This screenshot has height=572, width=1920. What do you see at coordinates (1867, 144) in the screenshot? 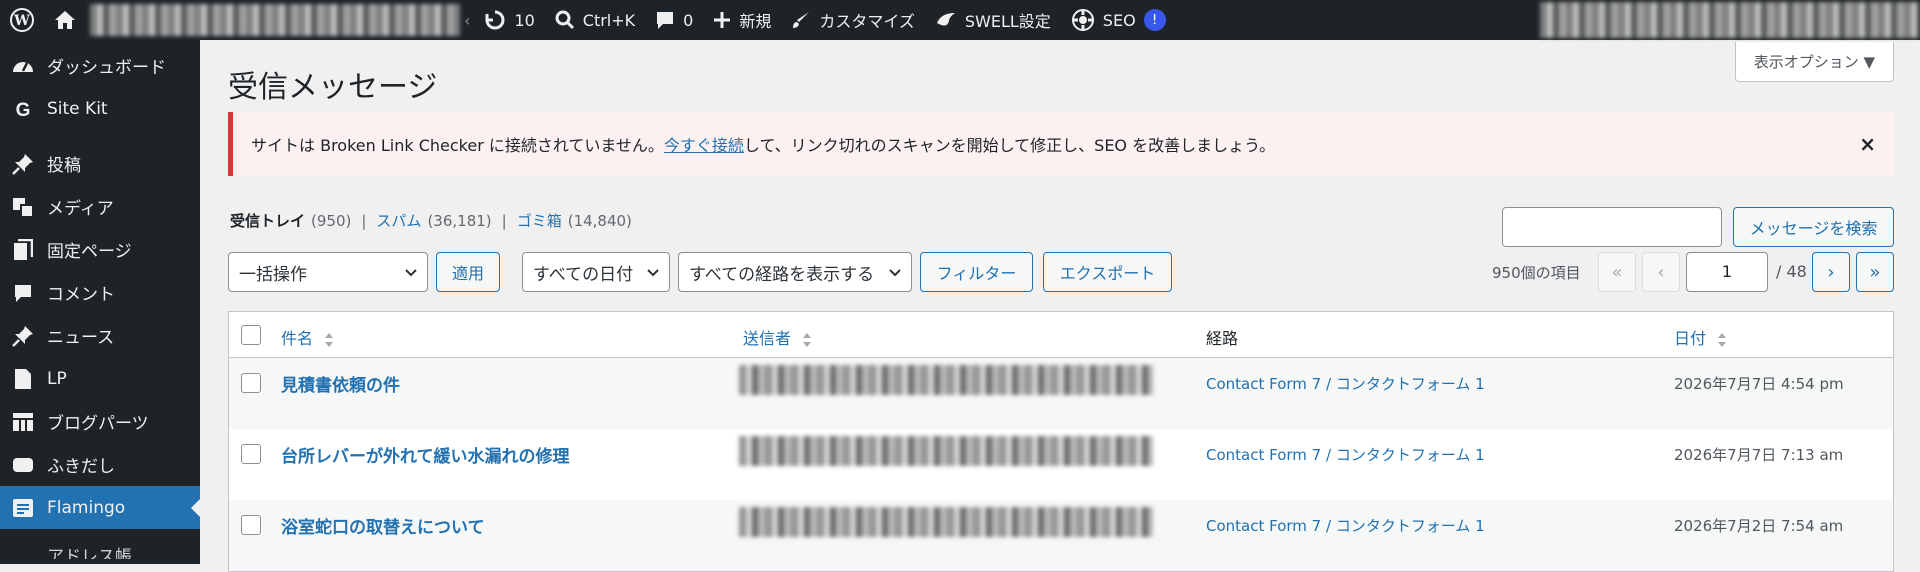
I see `close-icon: ×` at bounding box center [1867, 144].